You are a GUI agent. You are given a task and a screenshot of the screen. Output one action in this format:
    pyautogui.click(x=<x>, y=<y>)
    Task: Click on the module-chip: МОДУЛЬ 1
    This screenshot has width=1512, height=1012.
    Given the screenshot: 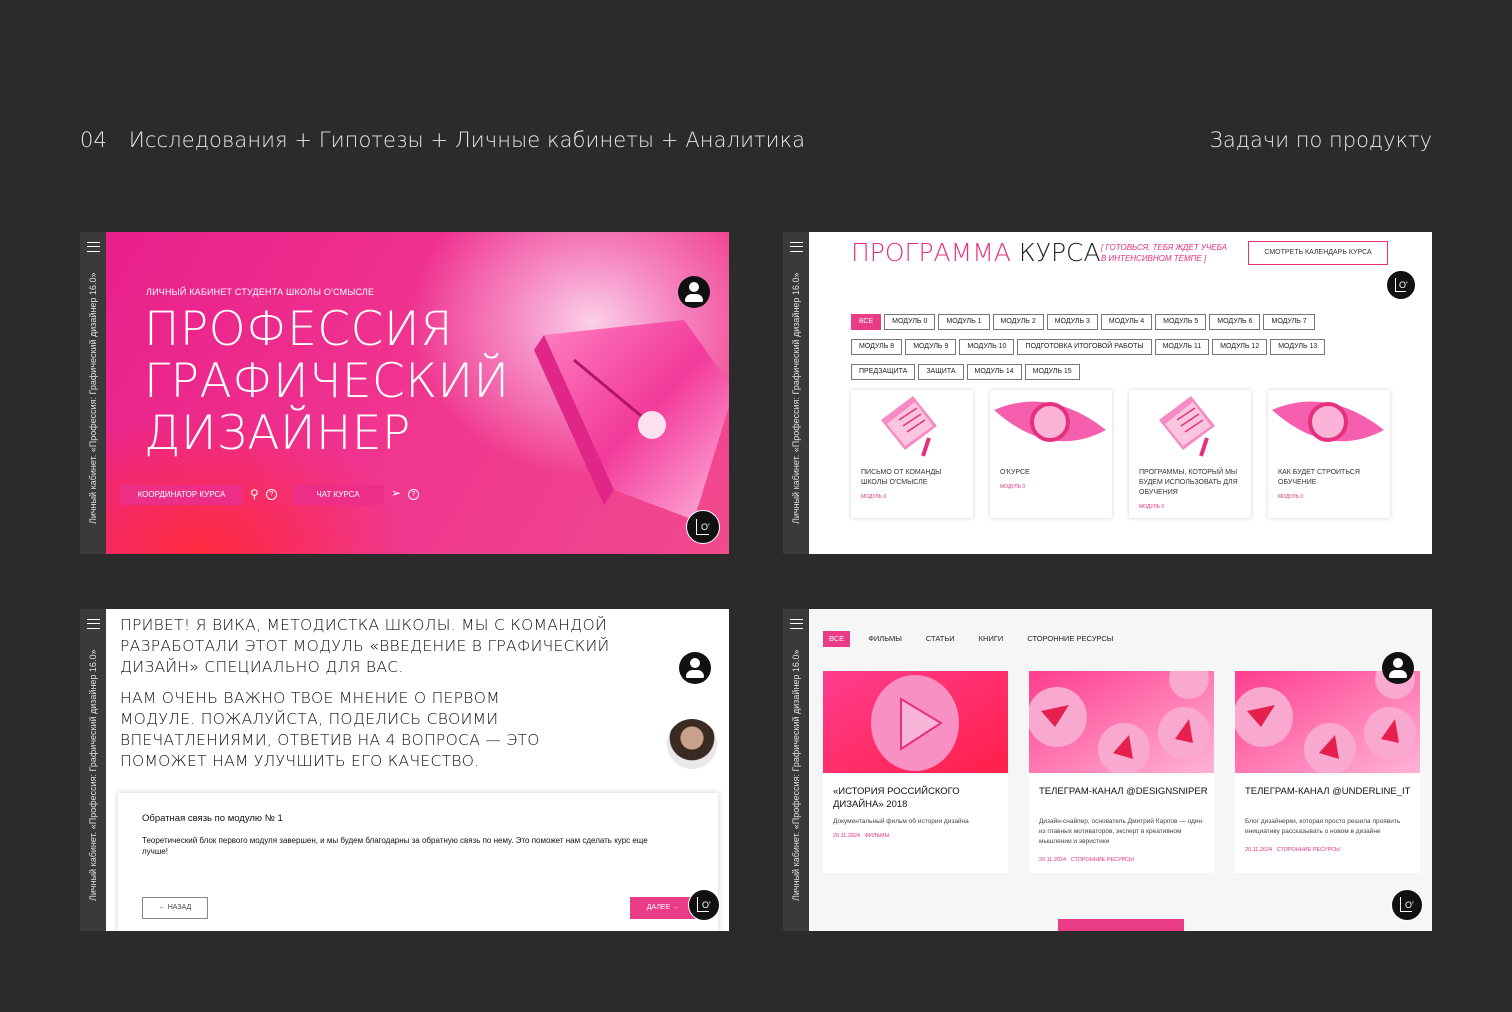 What is the action you would take?
    pyautogui.click(x=964, y=322)
    